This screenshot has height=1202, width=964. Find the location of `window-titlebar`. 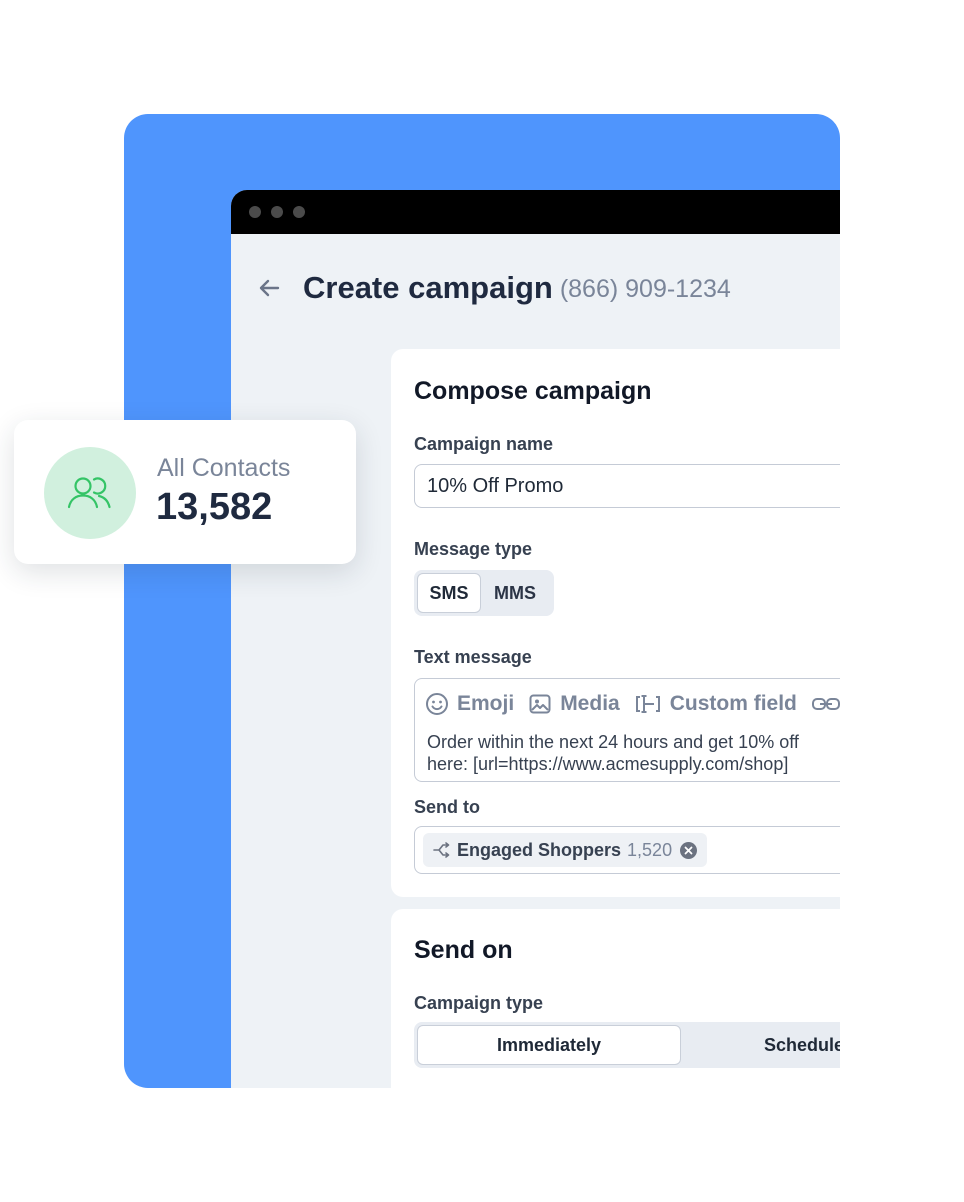

window-titlebar is located at coordinates (535, 212).